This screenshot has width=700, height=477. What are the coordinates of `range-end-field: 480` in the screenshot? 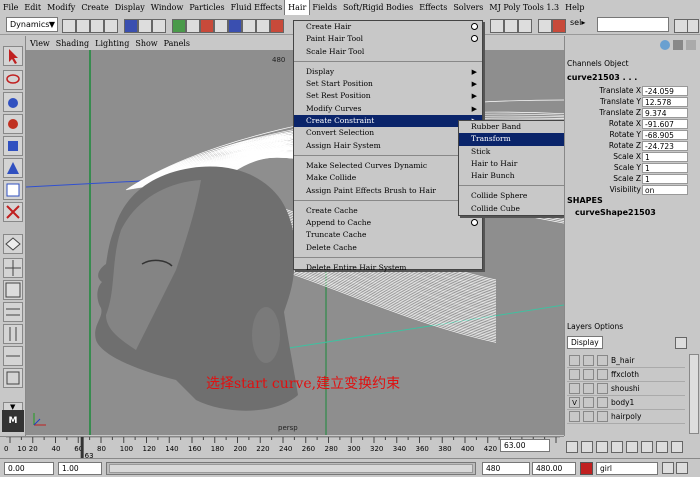 It's located at (506, 468).